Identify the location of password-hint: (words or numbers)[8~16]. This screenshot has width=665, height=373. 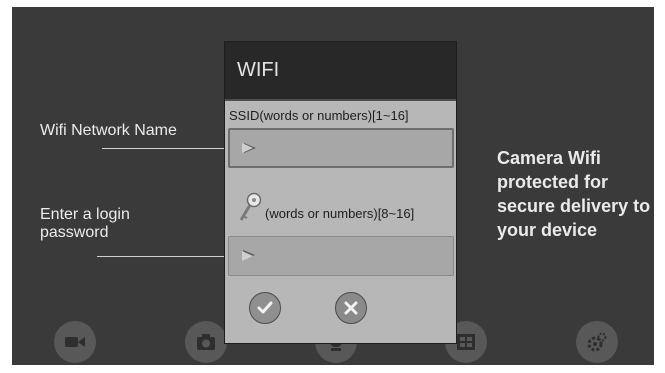
(340, 213).